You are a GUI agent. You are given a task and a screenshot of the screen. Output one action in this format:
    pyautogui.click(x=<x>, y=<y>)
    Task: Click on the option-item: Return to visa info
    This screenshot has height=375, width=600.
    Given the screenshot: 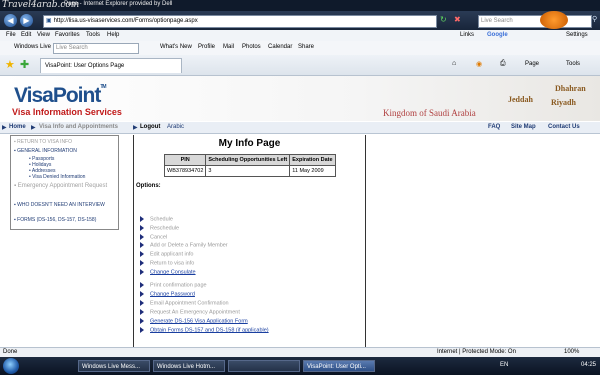 What is the action you would take?
    pyautogui.click(x=167, y=263)
    